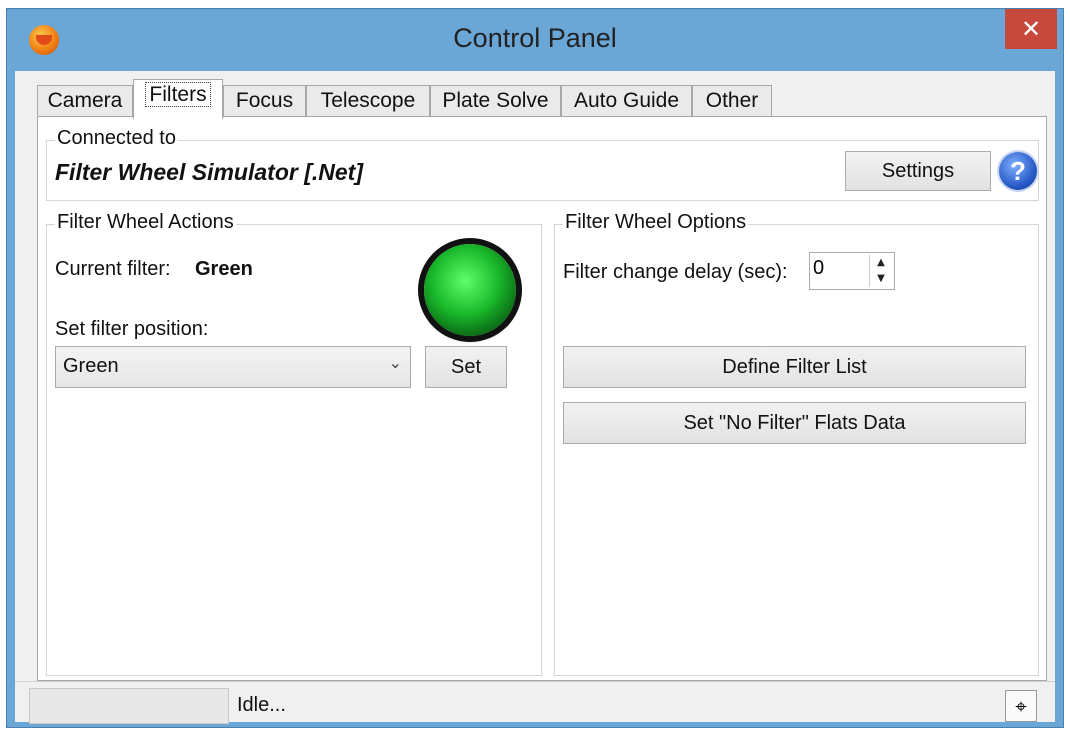  Describe the element at coordinates (85, 101) in the screenshot. I see `tab-camera: Camera` at that location.